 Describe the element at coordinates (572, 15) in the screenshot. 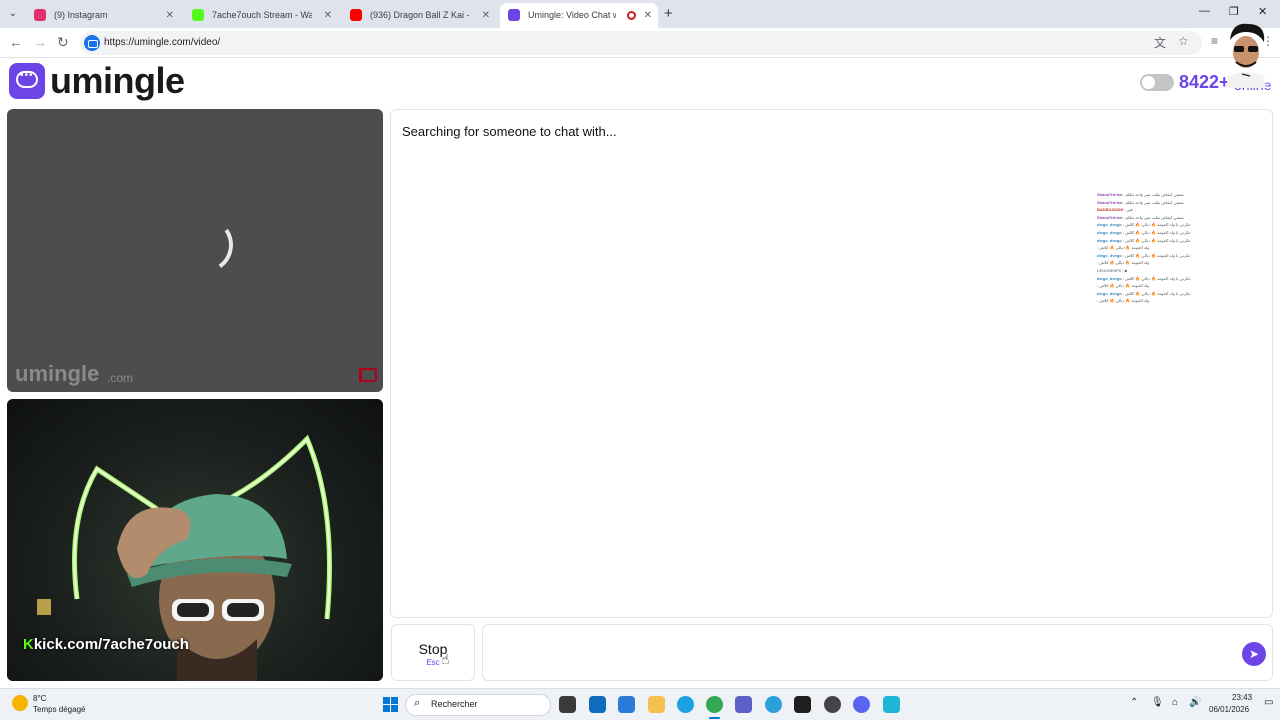

I see `tab-title: Umingle: Video Chat with Strangers` at that location.